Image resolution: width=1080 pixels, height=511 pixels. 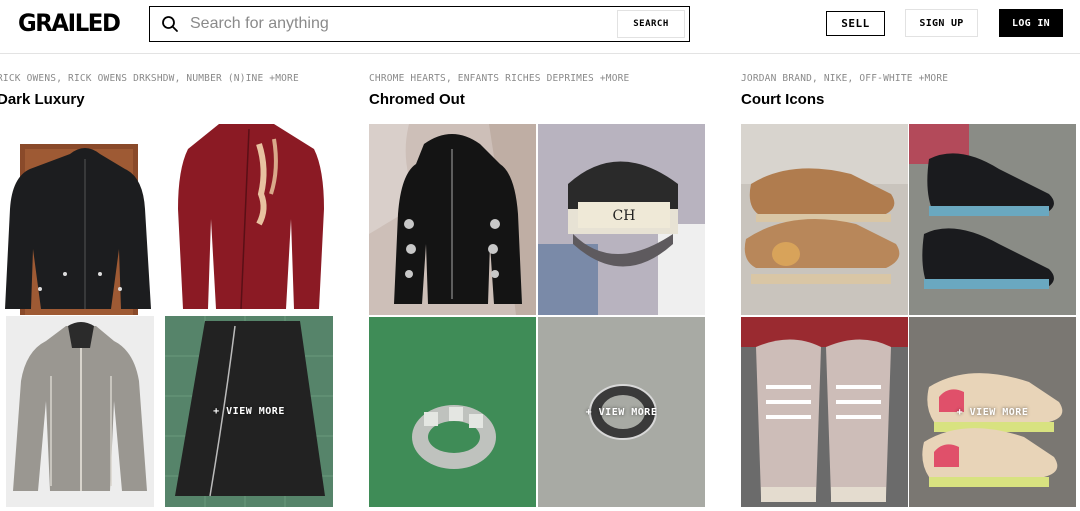 What do you see at coordinates (624, 216) in the screenshot?
I see `svg-text: CH` at bounding box center [624, 216].